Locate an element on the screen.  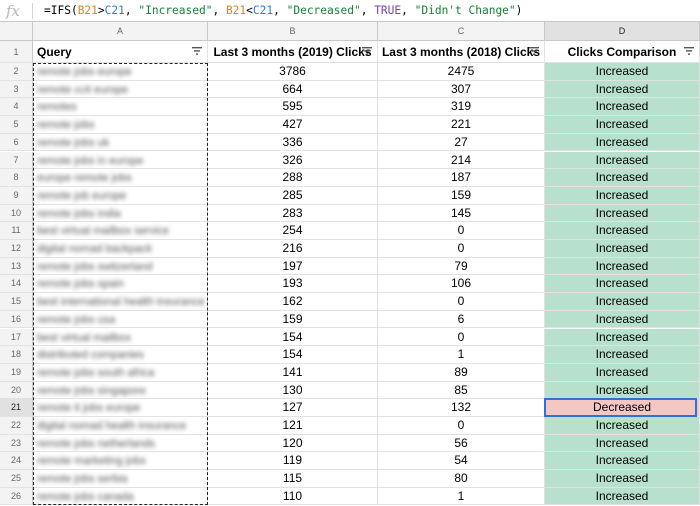
header-cell-c: Last 3 months (2018) Clicks is located at coordinates (461, 52).